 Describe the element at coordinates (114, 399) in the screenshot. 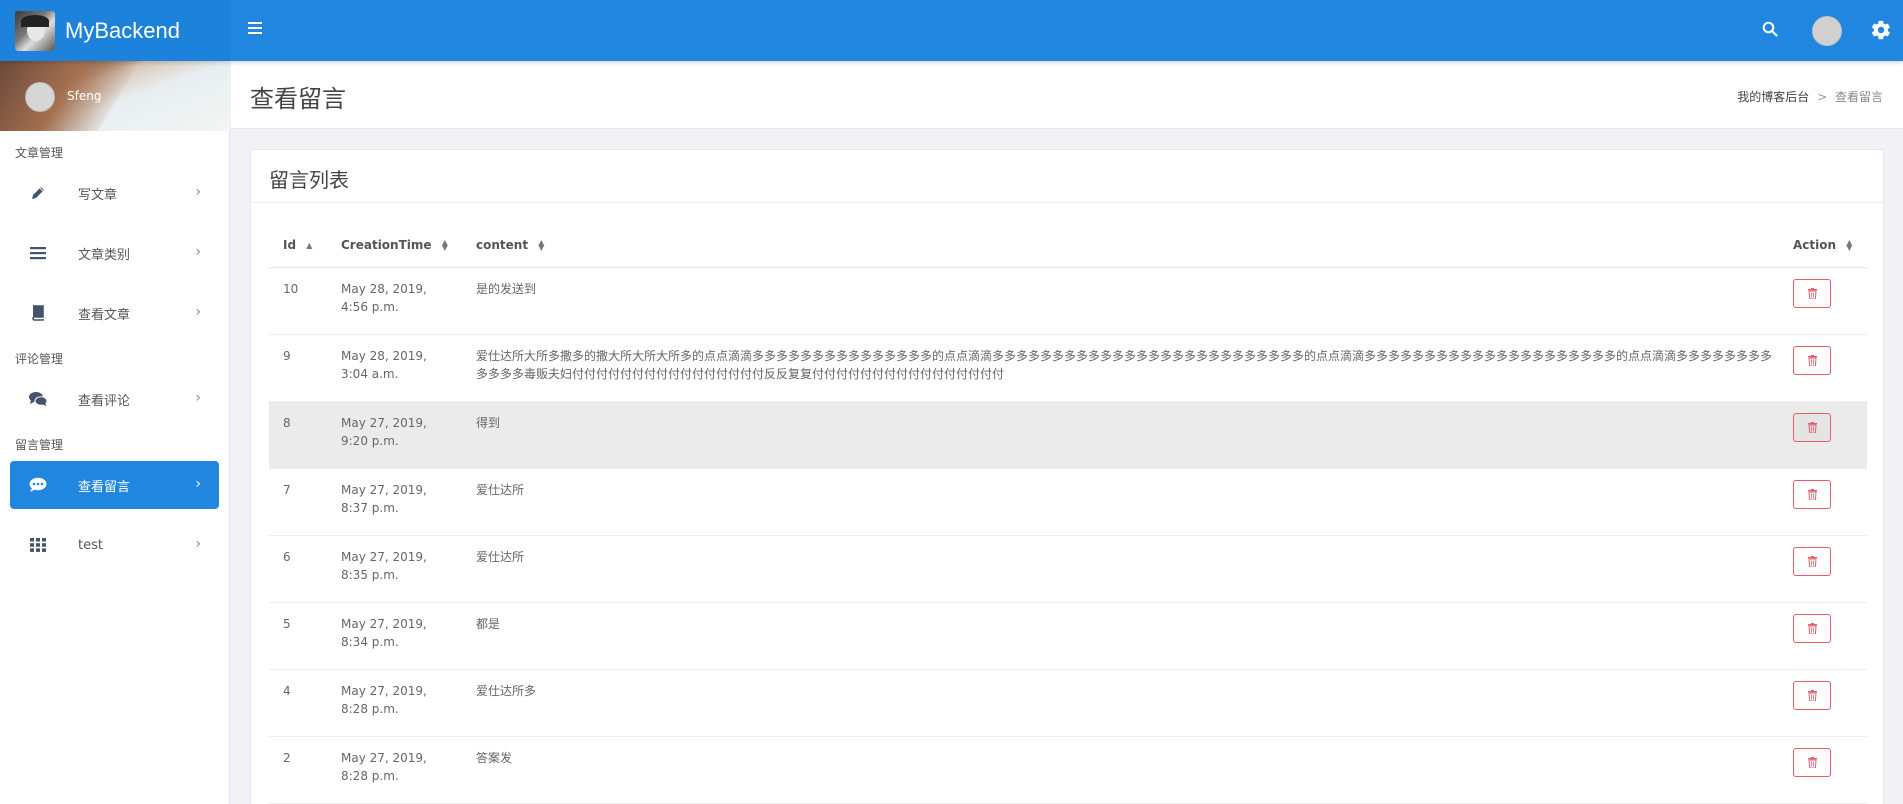

I see `sidebar-item-view-comments: 查看评论 ›` at that location.